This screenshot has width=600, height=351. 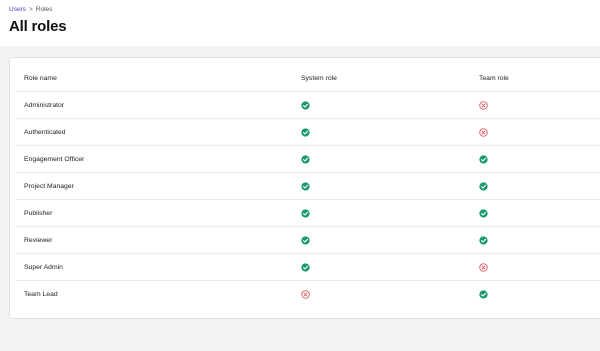 I want to click on page-header: Users > Roles All roles, so click(x=300, y=23).